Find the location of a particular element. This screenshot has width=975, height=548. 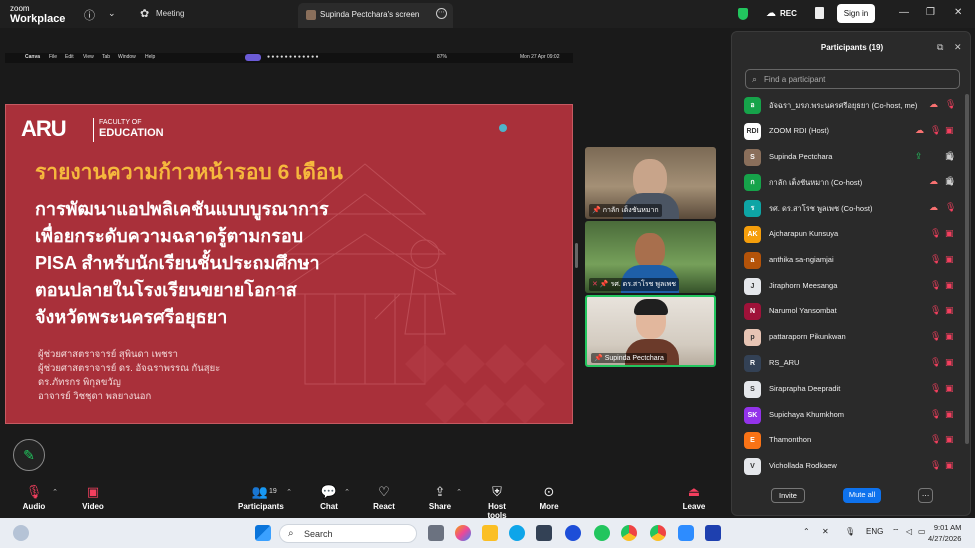

participant-row: S Supinda Pectchara ⇪ 🎙 ▣ is located at coordinates (848, 157).